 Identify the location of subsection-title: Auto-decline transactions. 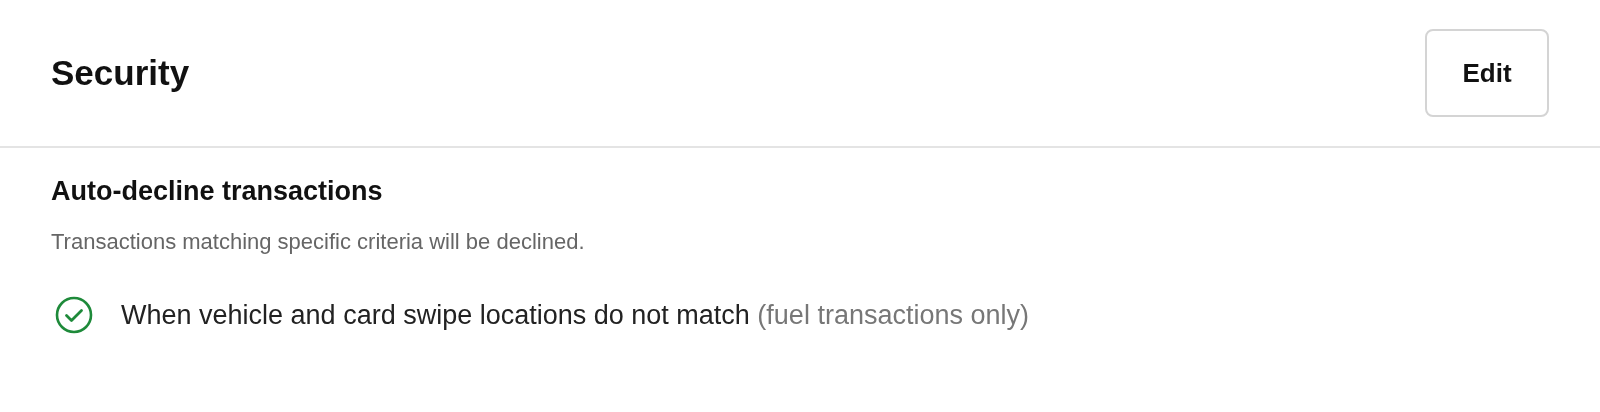
(217, 191).